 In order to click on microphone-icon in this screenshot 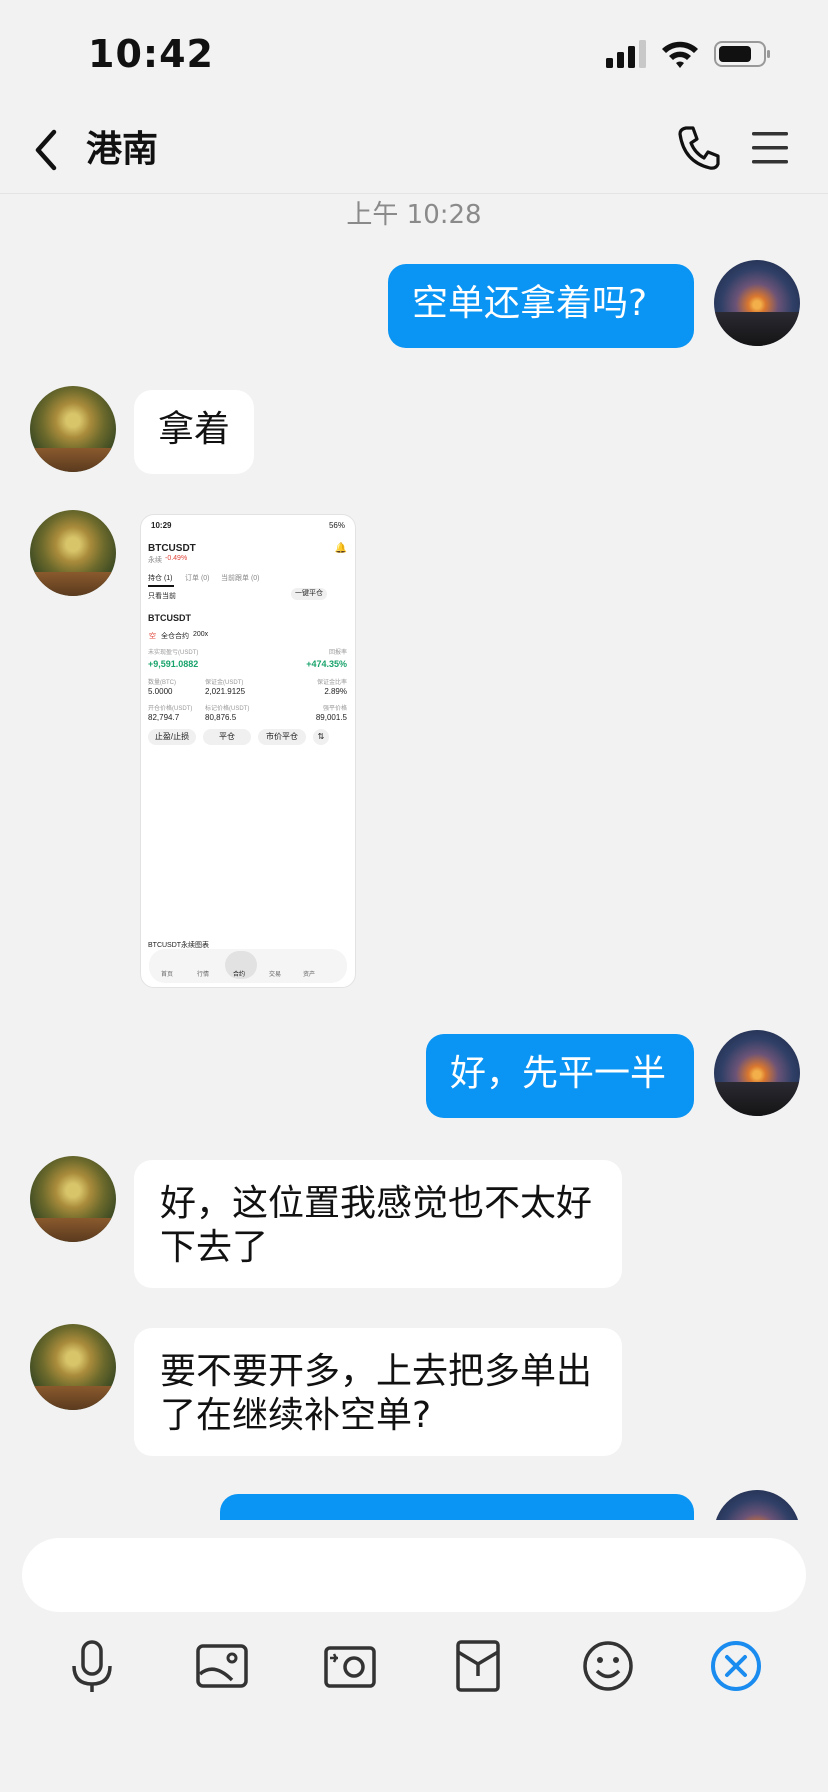, I will do `click(92, 1666)`.